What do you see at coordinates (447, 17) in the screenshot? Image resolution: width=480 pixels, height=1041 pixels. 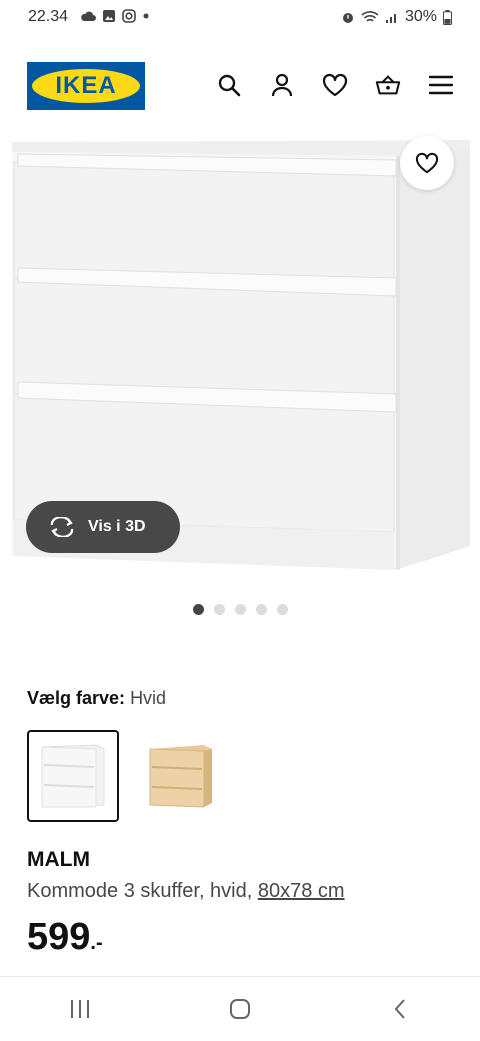 I see `battery-icon` at bounding box center [447, 17].